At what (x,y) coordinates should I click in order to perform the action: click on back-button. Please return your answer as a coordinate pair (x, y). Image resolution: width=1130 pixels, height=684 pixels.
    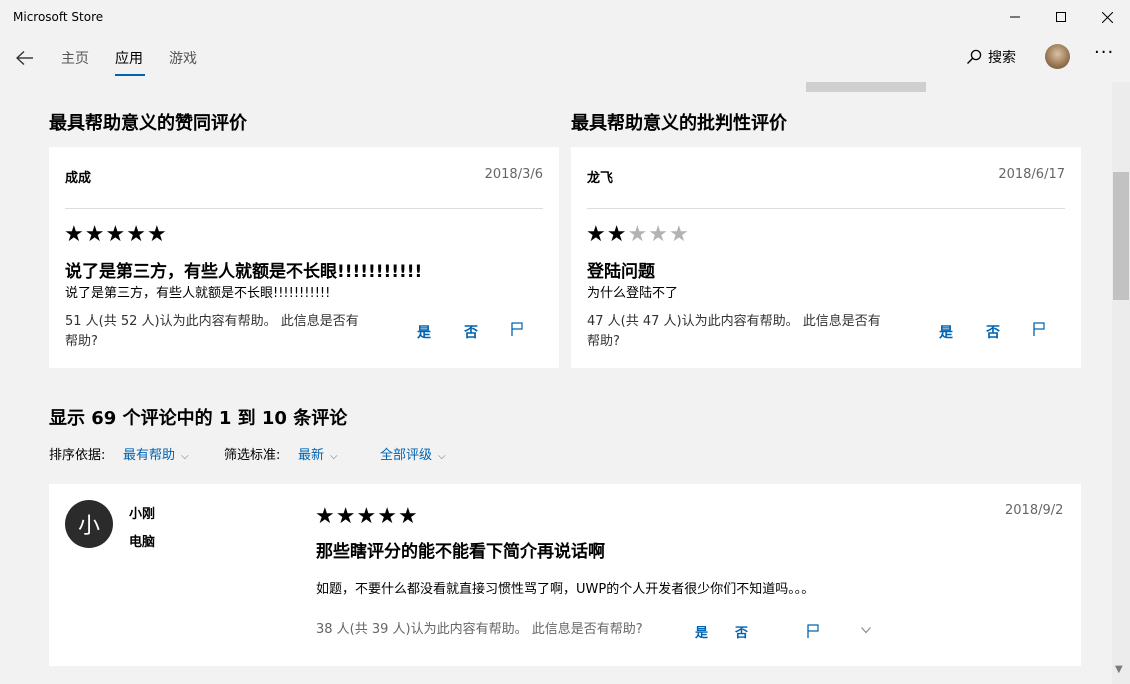
    Looking at the image, I should click on (25, 58).